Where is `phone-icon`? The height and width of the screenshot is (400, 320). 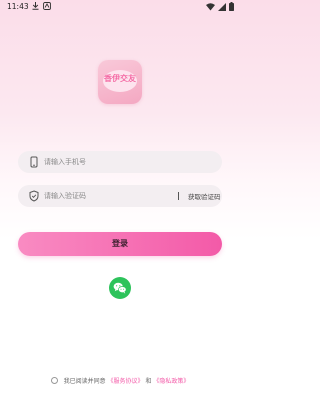
phone-icon is located at coordinates (34, 162).